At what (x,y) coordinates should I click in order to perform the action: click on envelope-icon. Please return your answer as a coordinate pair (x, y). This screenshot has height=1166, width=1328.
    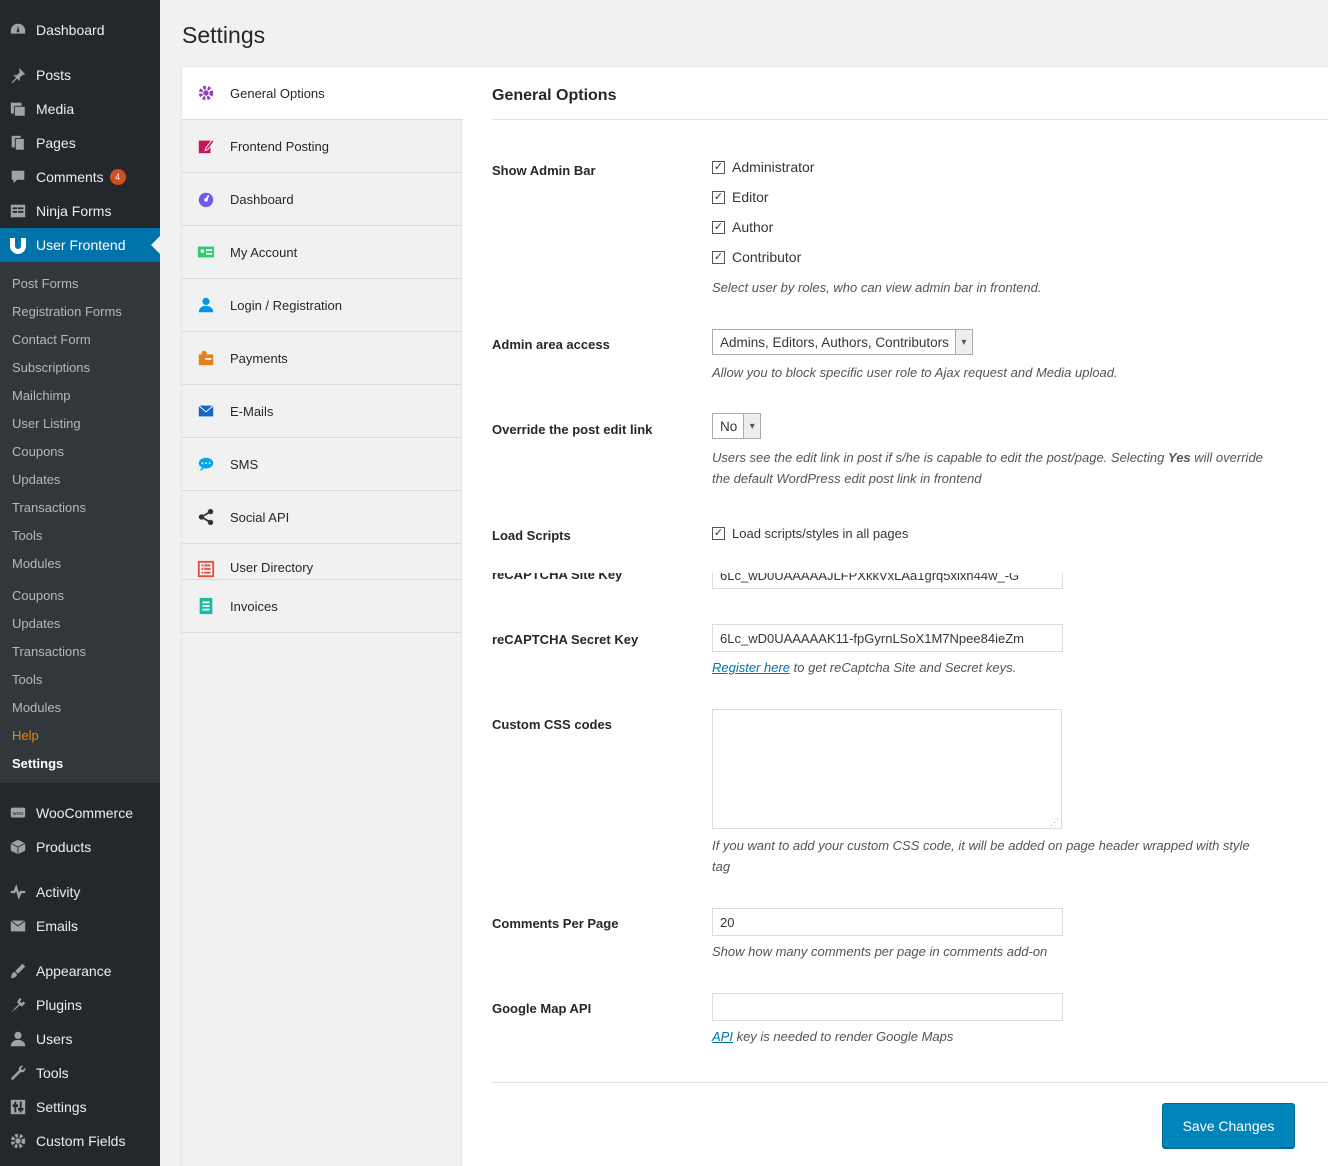
    Looking at the image, I should click on (206, 411).